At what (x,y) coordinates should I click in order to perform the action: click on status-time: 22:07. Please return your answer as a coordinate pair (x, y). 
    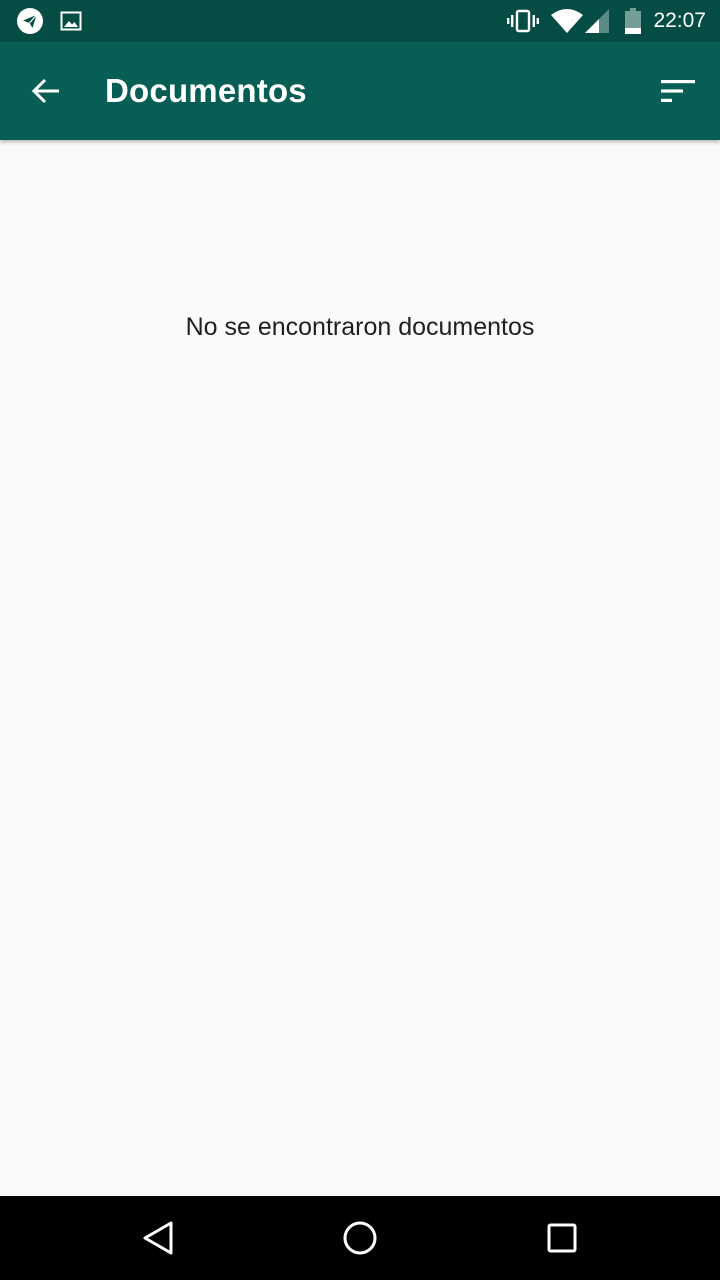
    Looking at the image, I should click on (679, 20).